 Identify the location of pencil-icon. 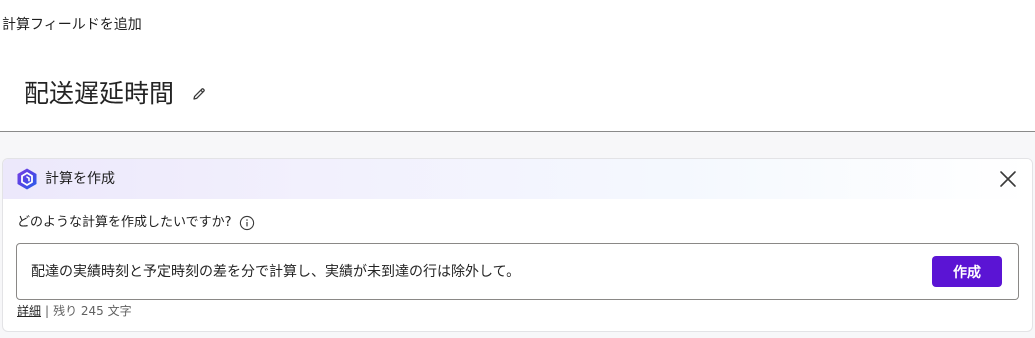
(199, 94).